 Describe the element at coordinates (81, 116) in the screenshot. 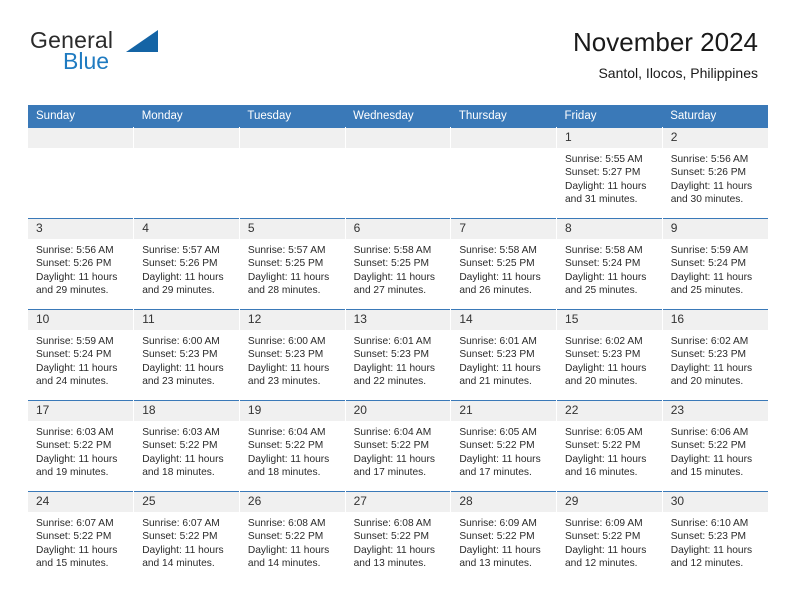

I see `weekday-header-sunday: Sunday` at that location.